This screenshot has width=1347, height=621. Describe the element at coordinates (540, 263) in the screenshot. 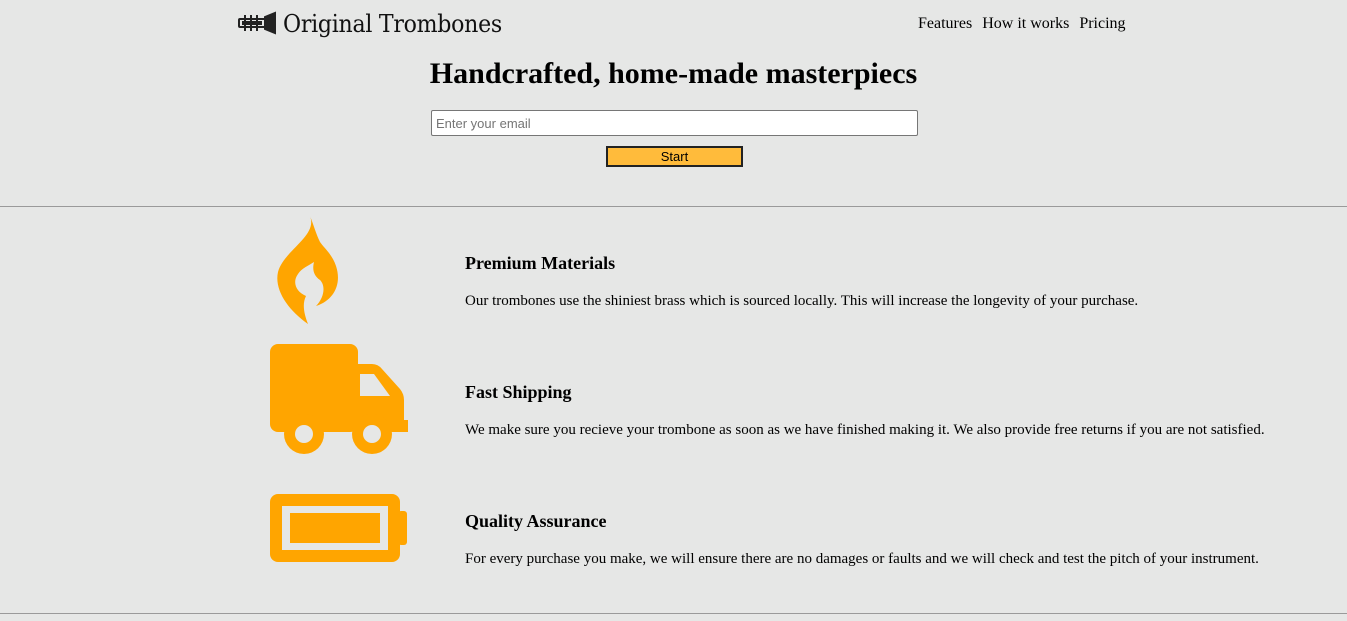

I see `feature-title-premium-materials: Premium Materials` at that location.